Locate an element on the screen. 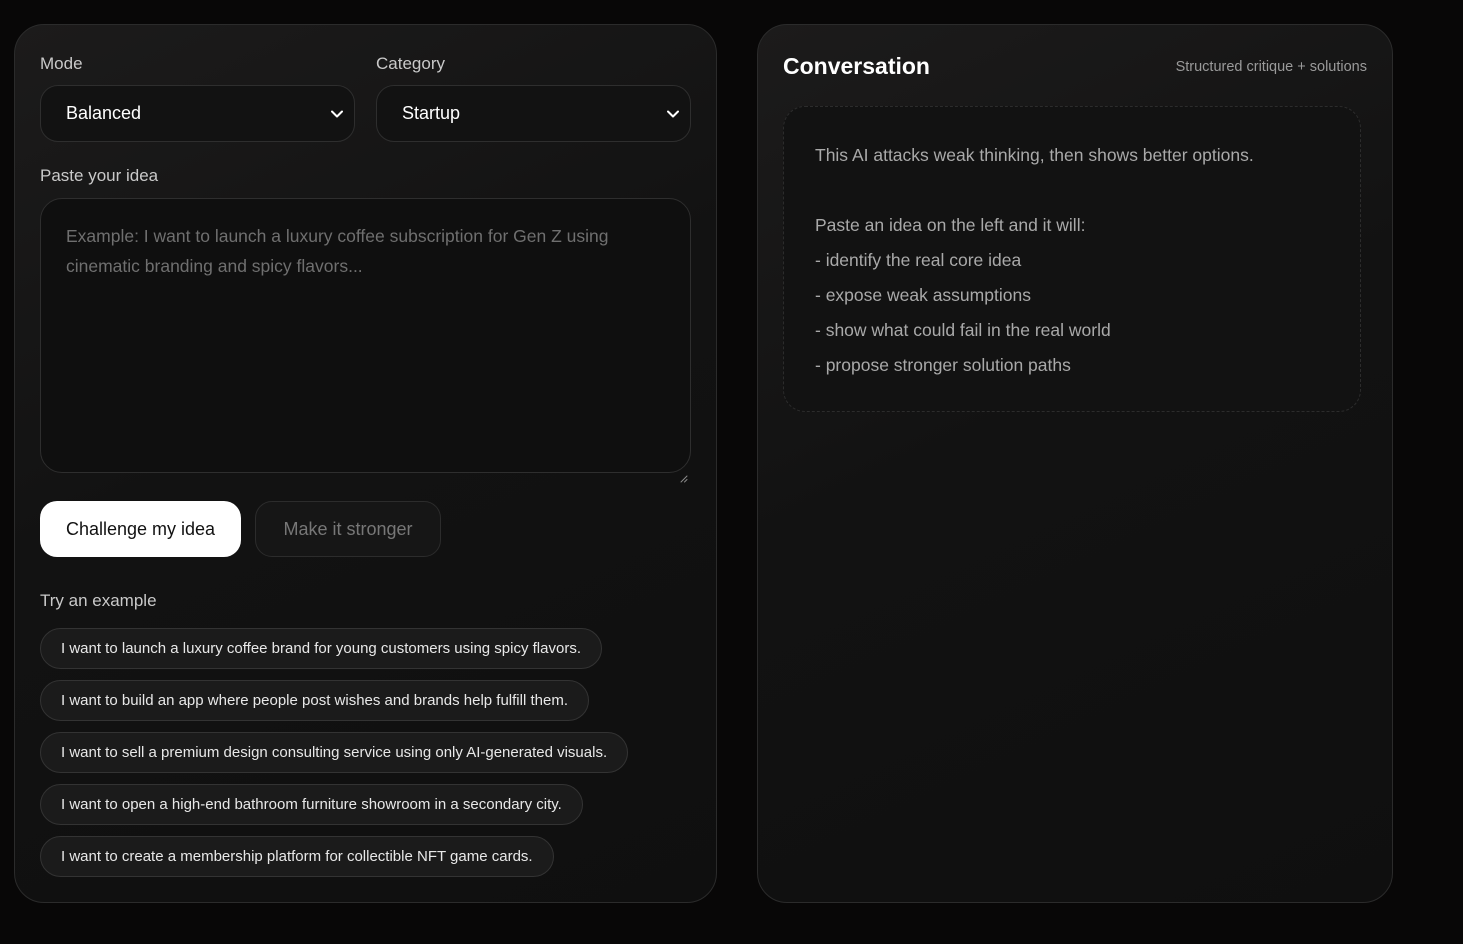  resize-handle-icon is located at coordinates (684, 472).